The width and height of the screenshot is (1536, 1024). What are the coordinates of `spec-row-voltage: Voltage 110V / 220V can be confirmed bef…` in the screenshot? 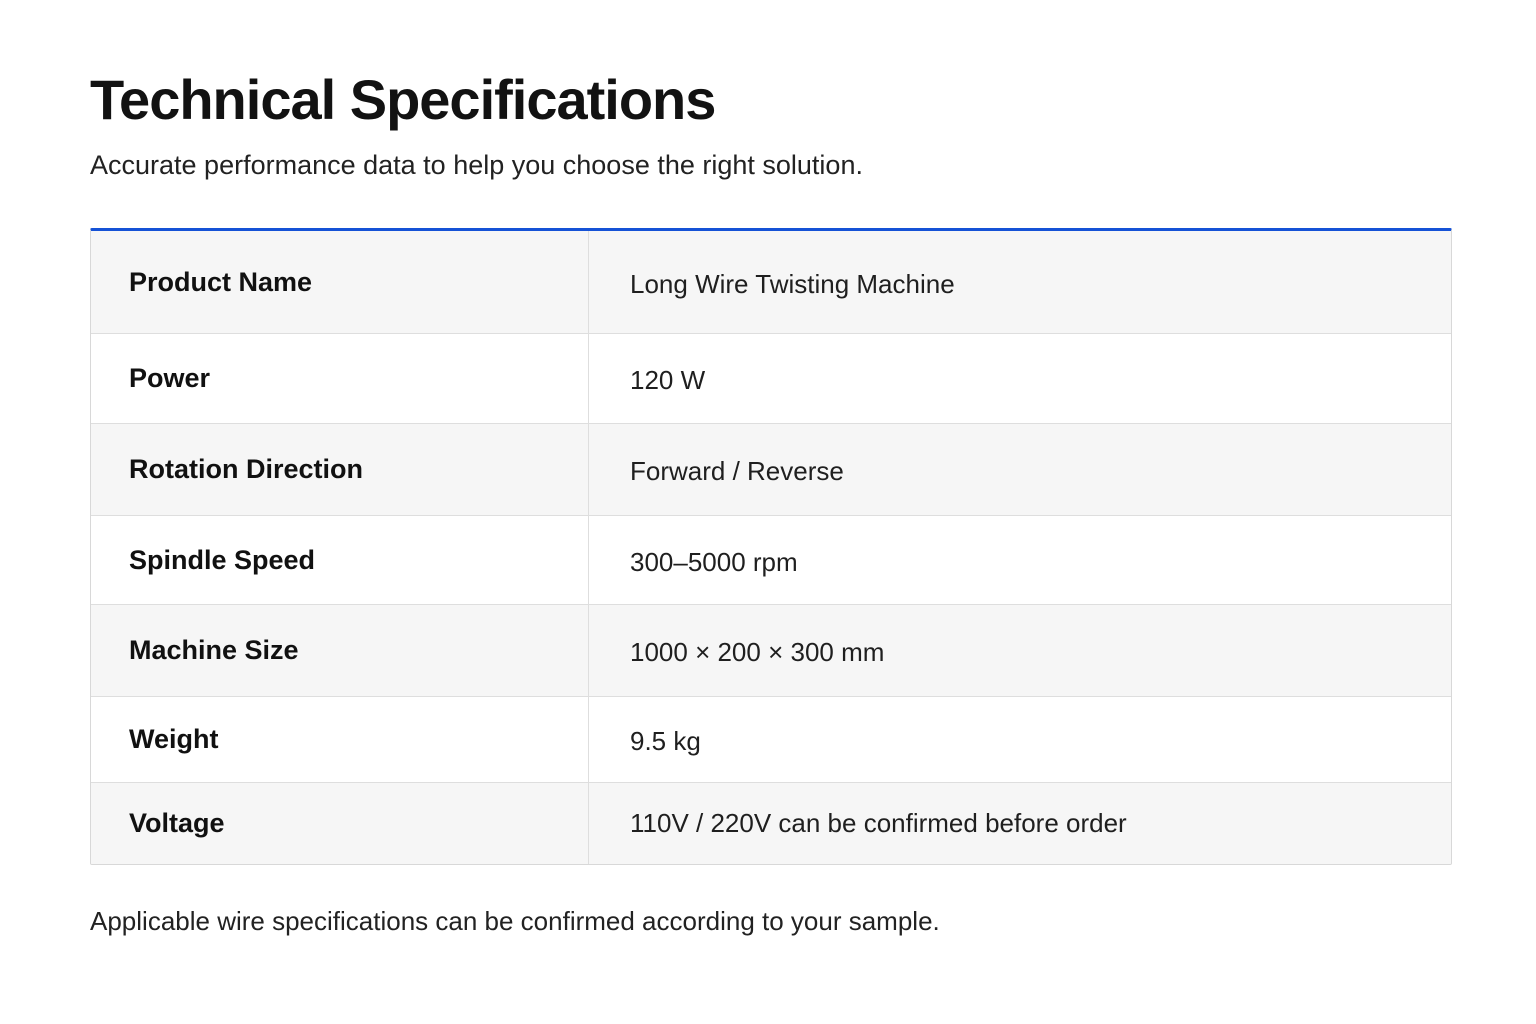 It's located at (771, 823).